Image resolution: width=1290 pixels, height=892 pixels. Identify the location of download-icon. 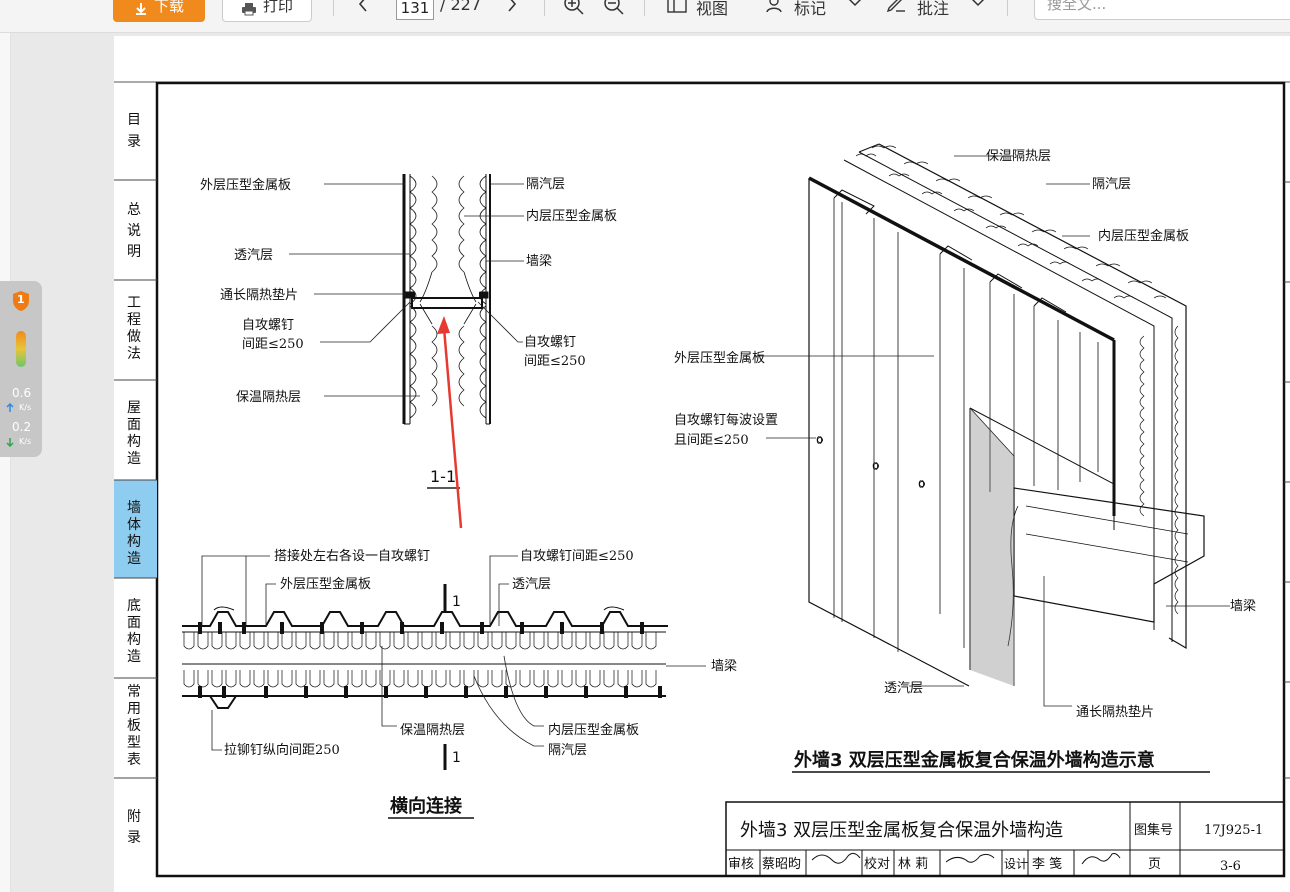
(140, 9).